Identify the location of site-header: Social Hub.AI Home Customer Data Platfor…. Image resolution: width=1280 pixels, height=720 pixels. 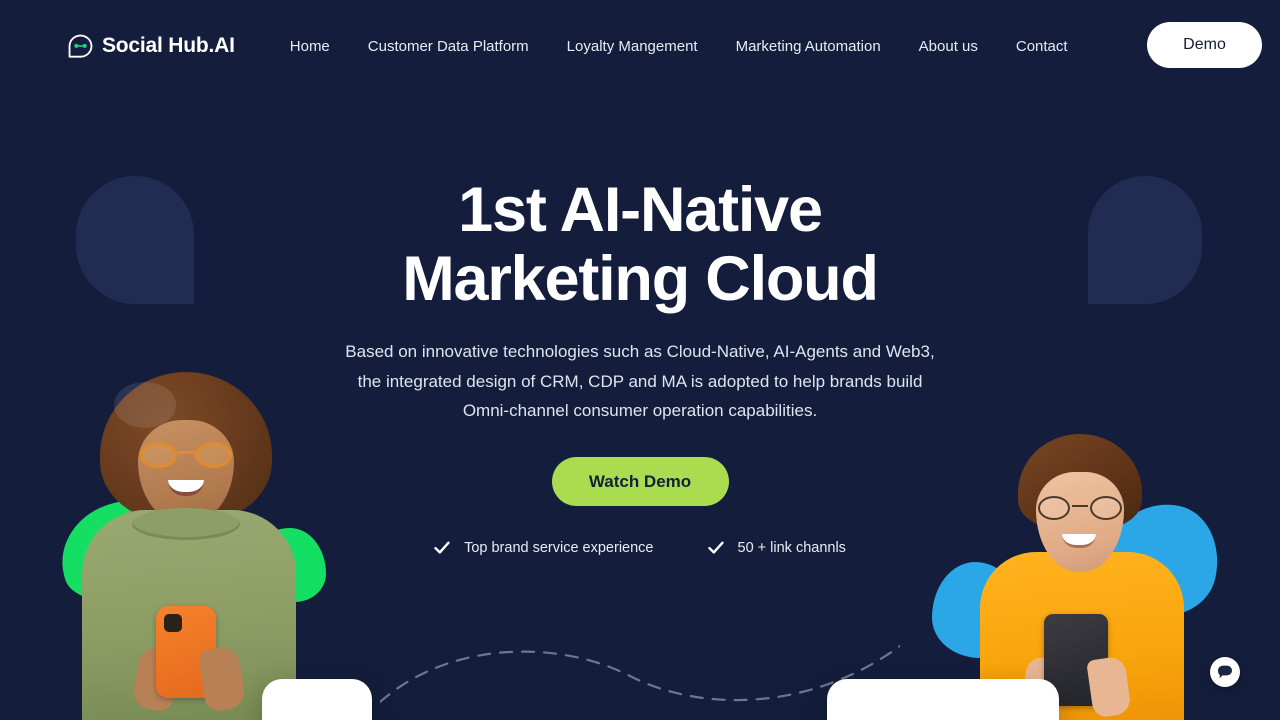
(640, 46).